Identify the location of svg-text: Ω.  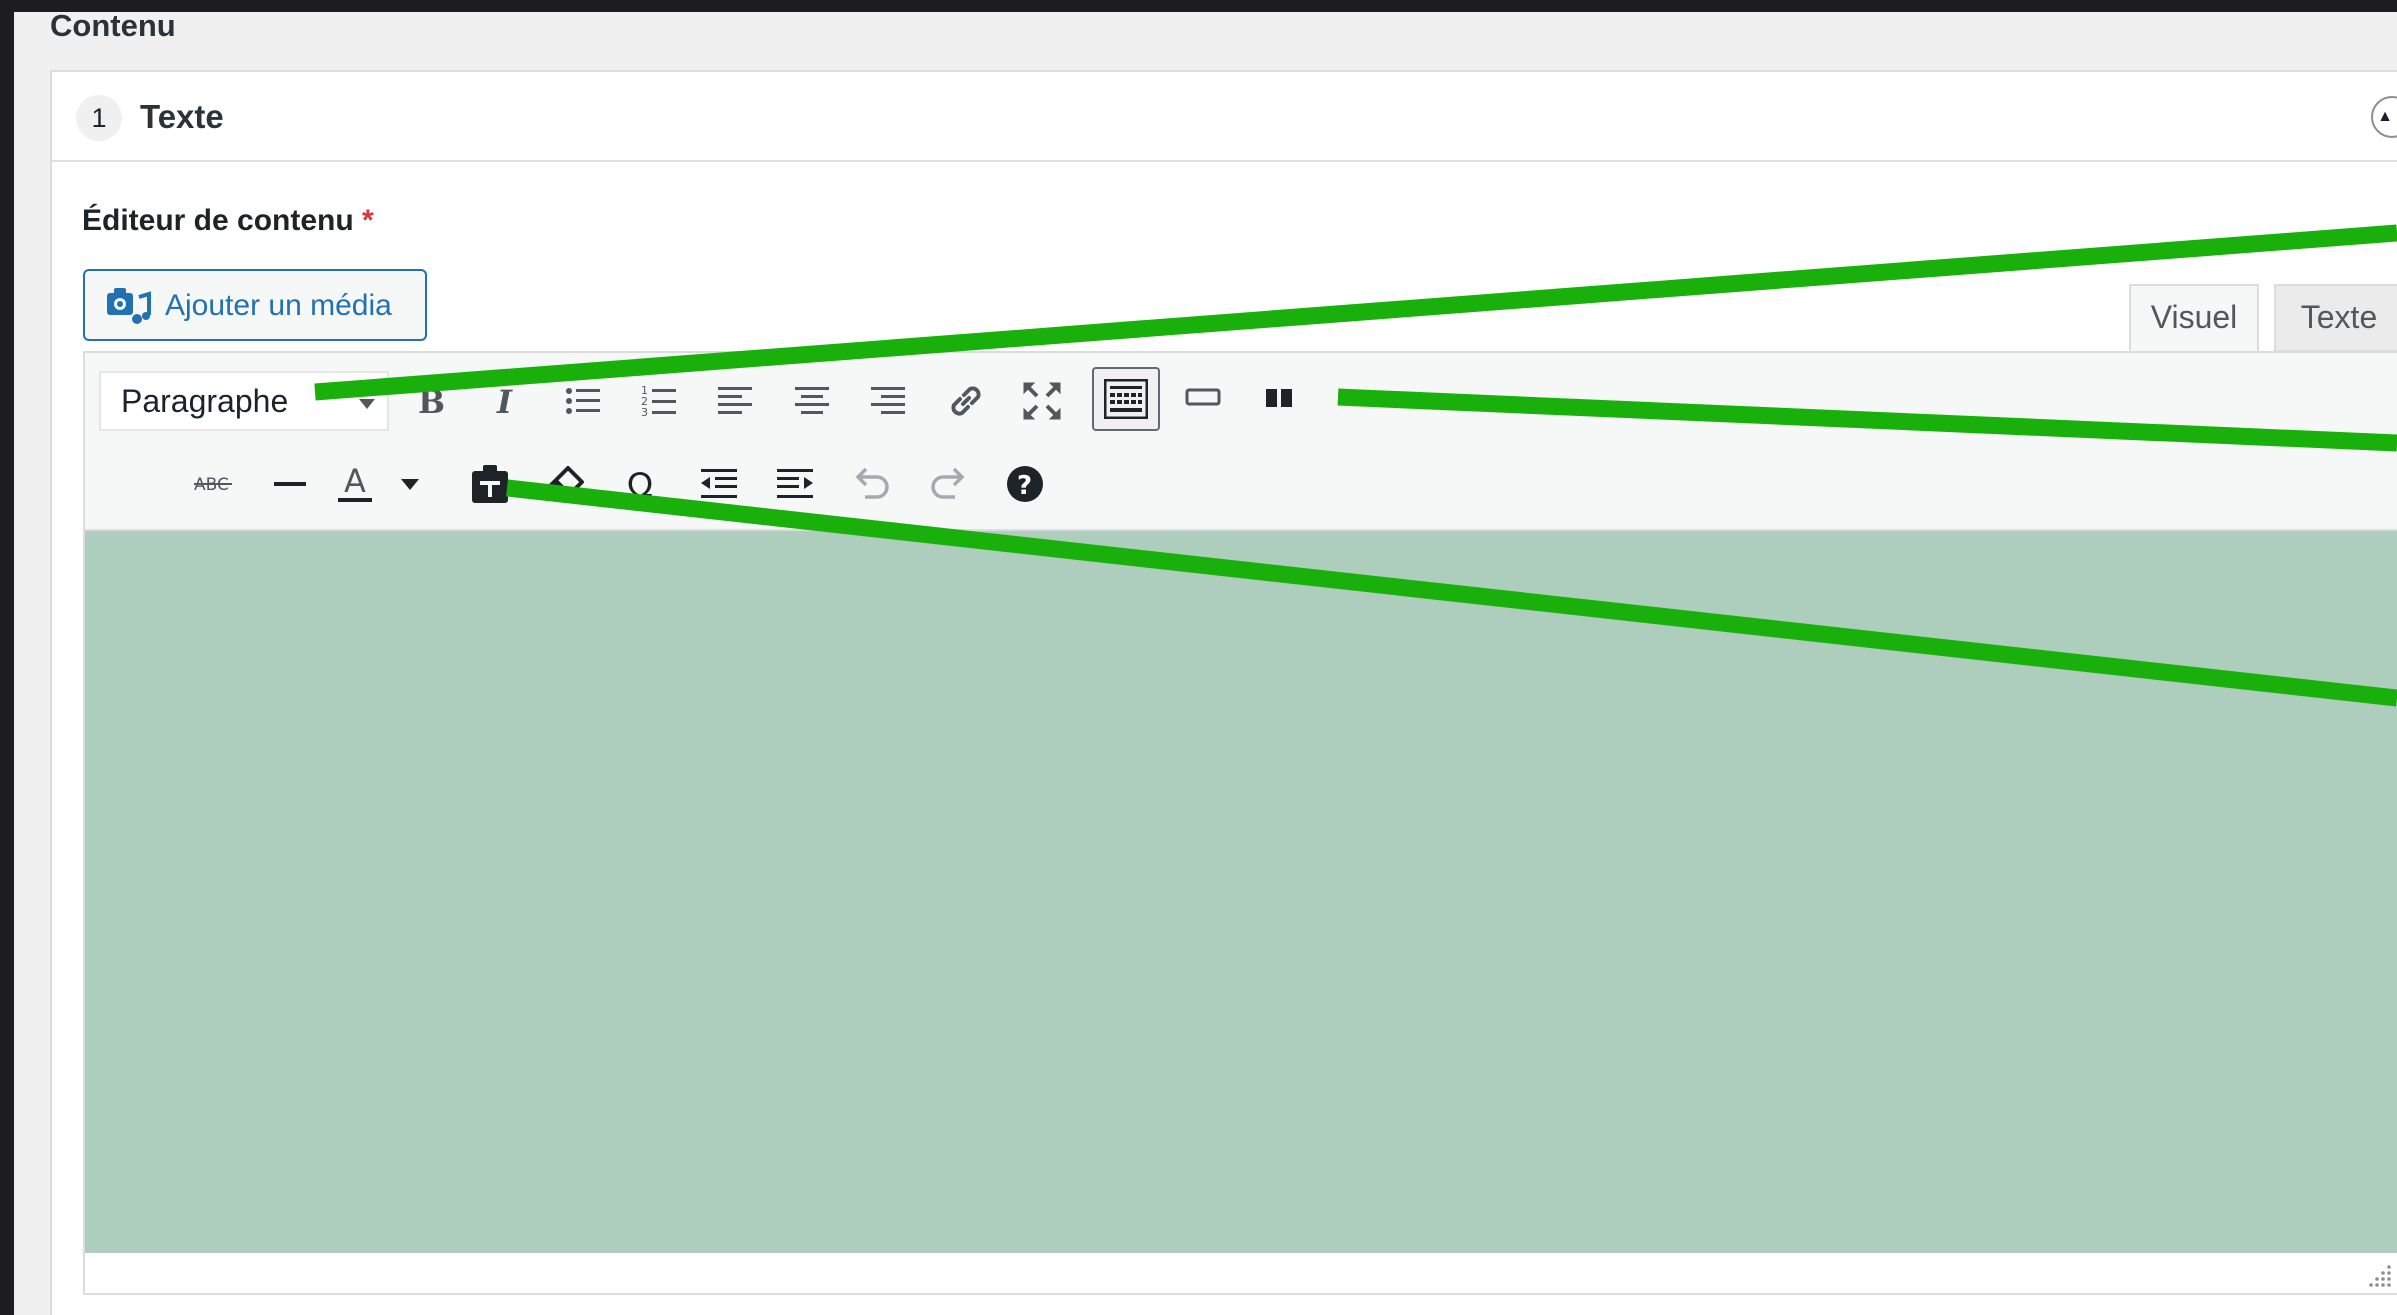
(640, 485).